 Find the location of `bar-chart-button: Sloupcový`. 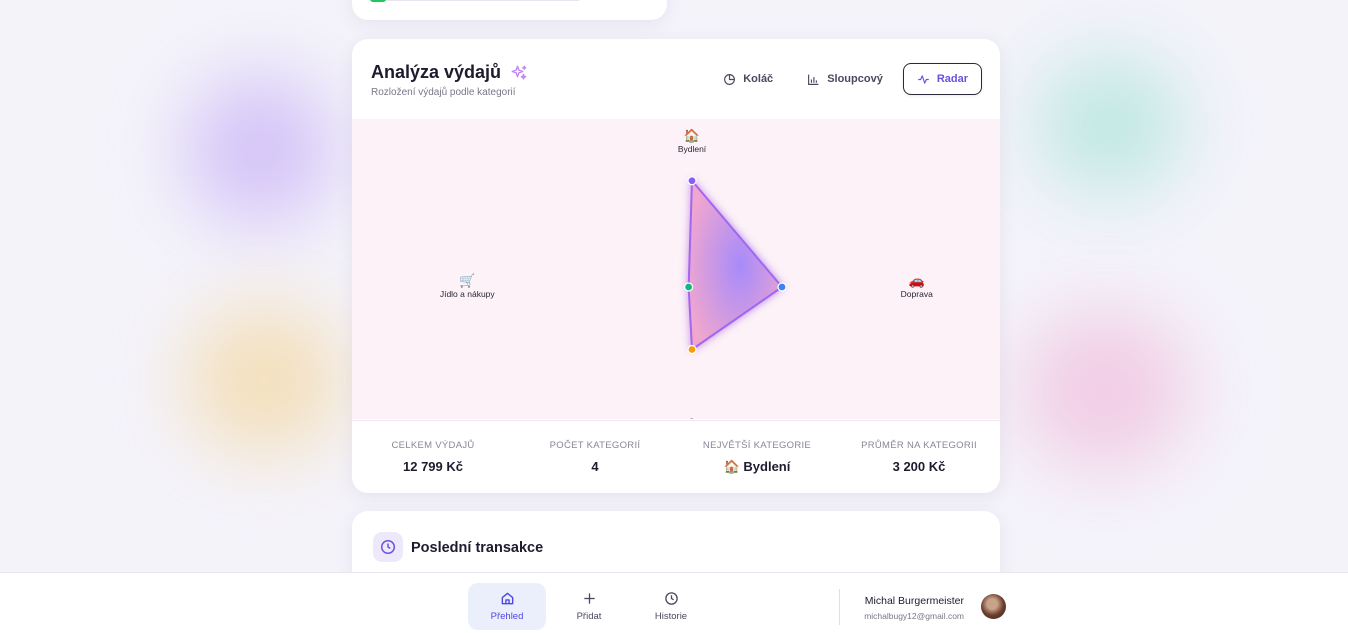

bar-chart-button: Sloupcový is located at coordinates (845, 79).